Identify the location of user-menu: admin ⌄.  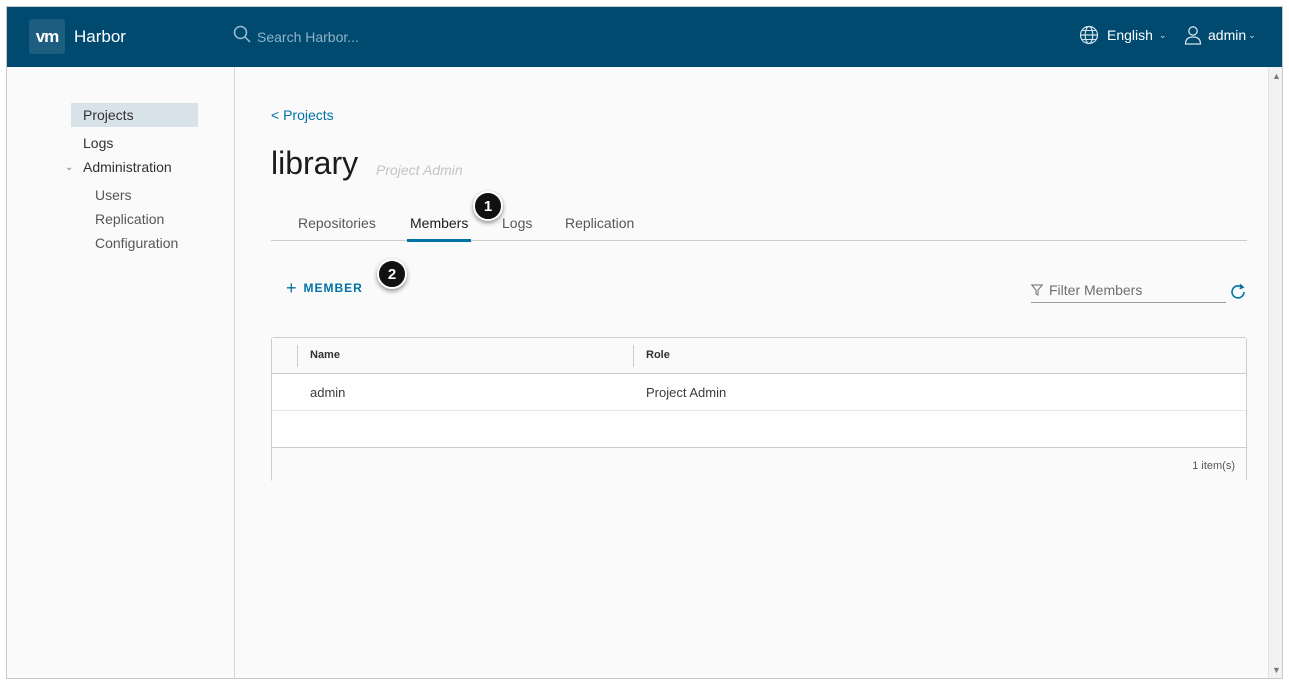
(1220, 35).